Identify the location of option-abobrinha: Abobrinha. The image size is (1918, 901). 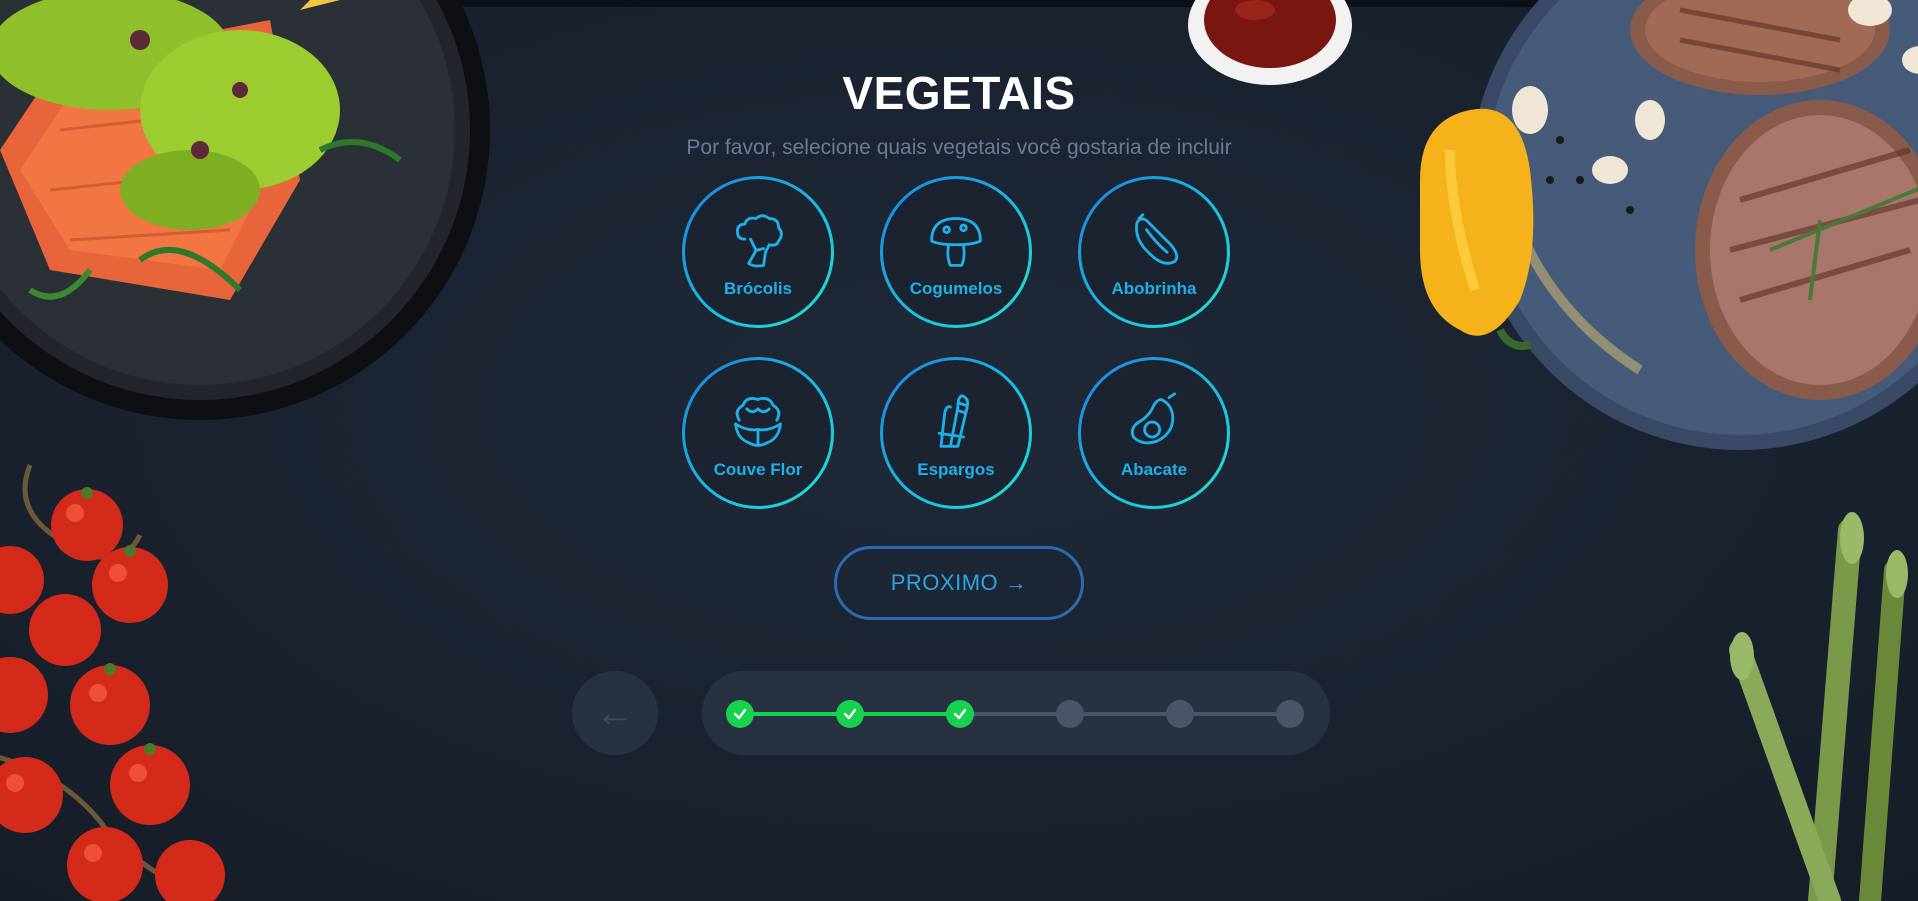
(1154, 252).